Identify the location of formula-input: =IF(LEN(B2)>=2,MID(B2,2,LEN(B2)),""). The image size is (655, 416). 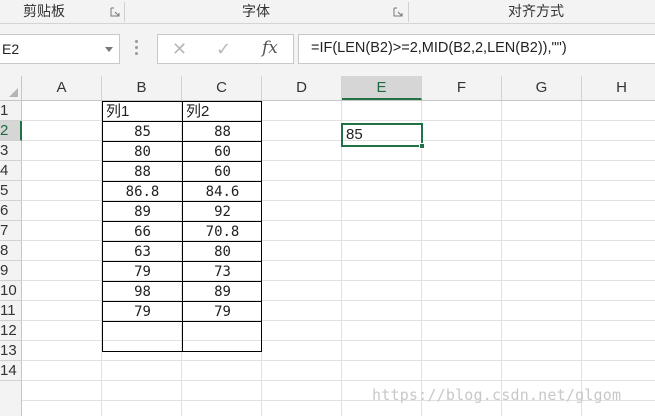
(476, 49).